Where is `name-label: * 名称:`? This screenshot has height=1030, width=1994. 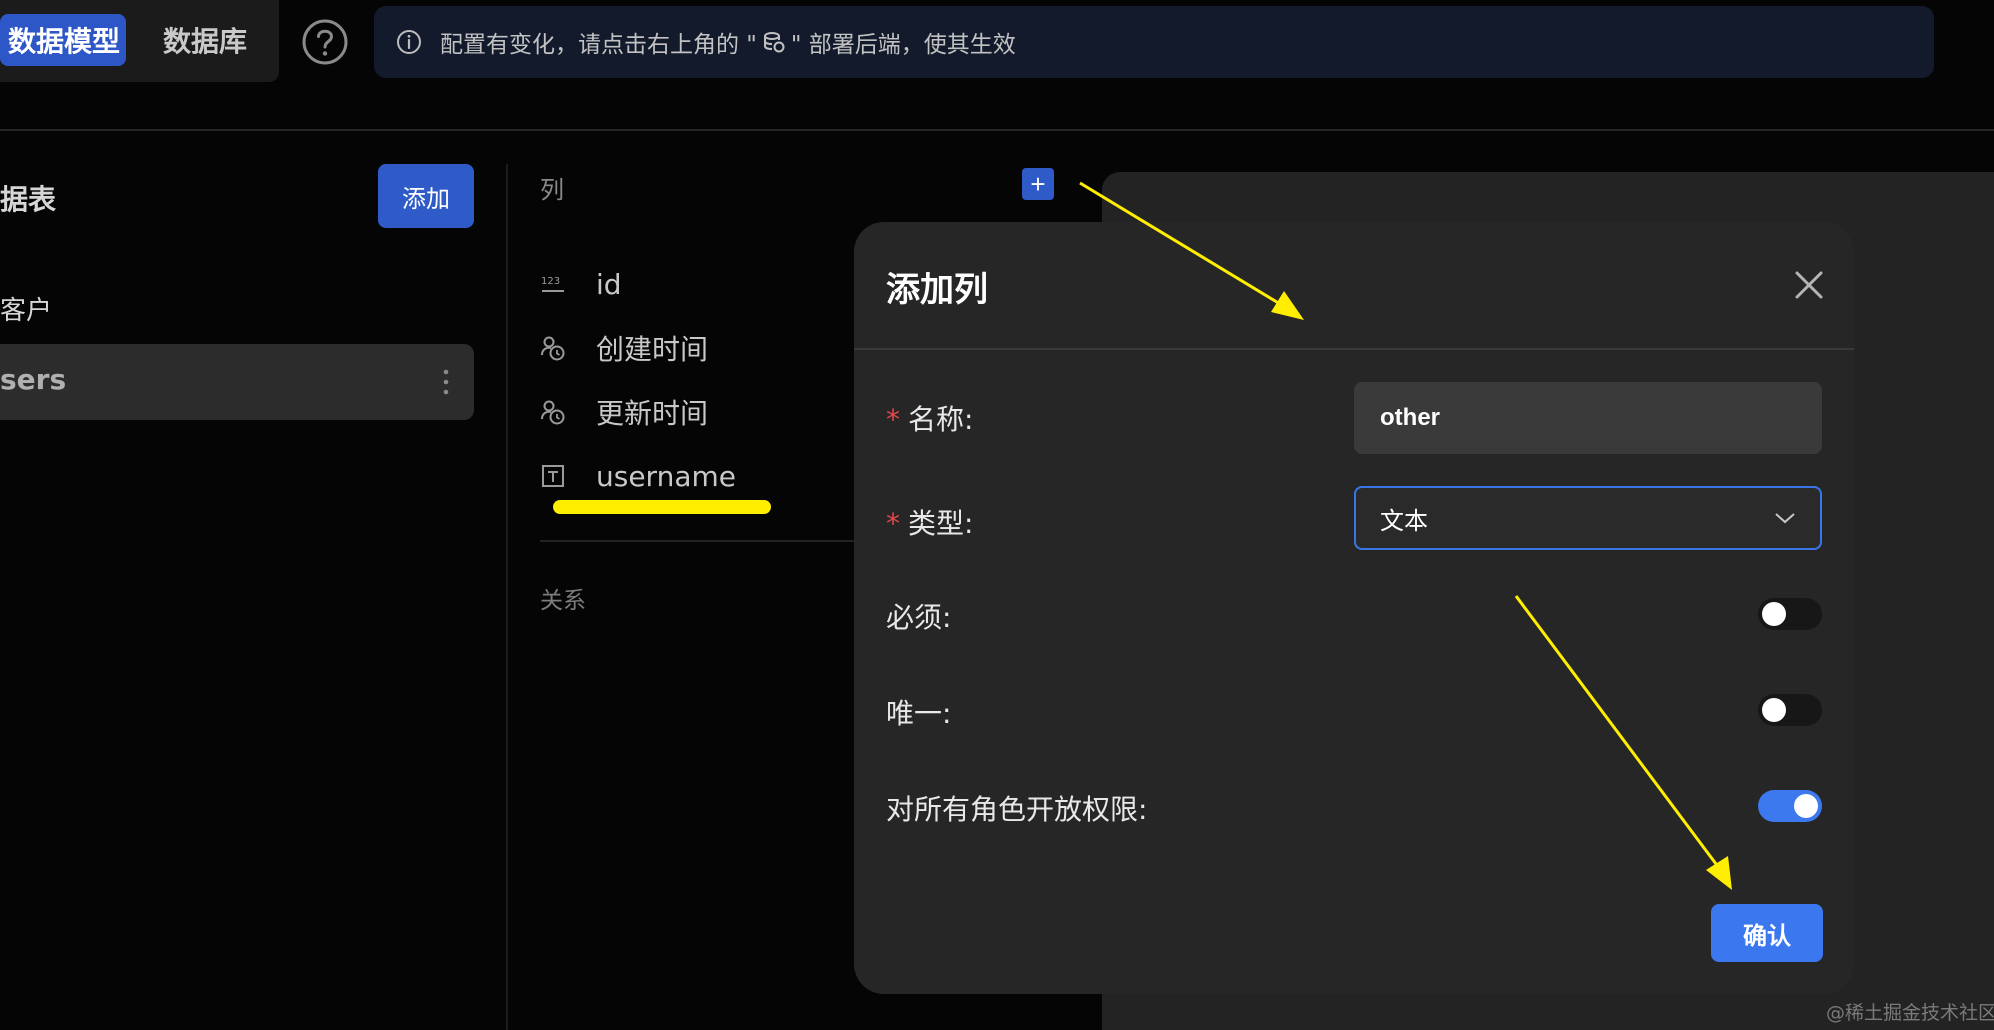 name-label: * 名称: is located at coordinates (930, 419).